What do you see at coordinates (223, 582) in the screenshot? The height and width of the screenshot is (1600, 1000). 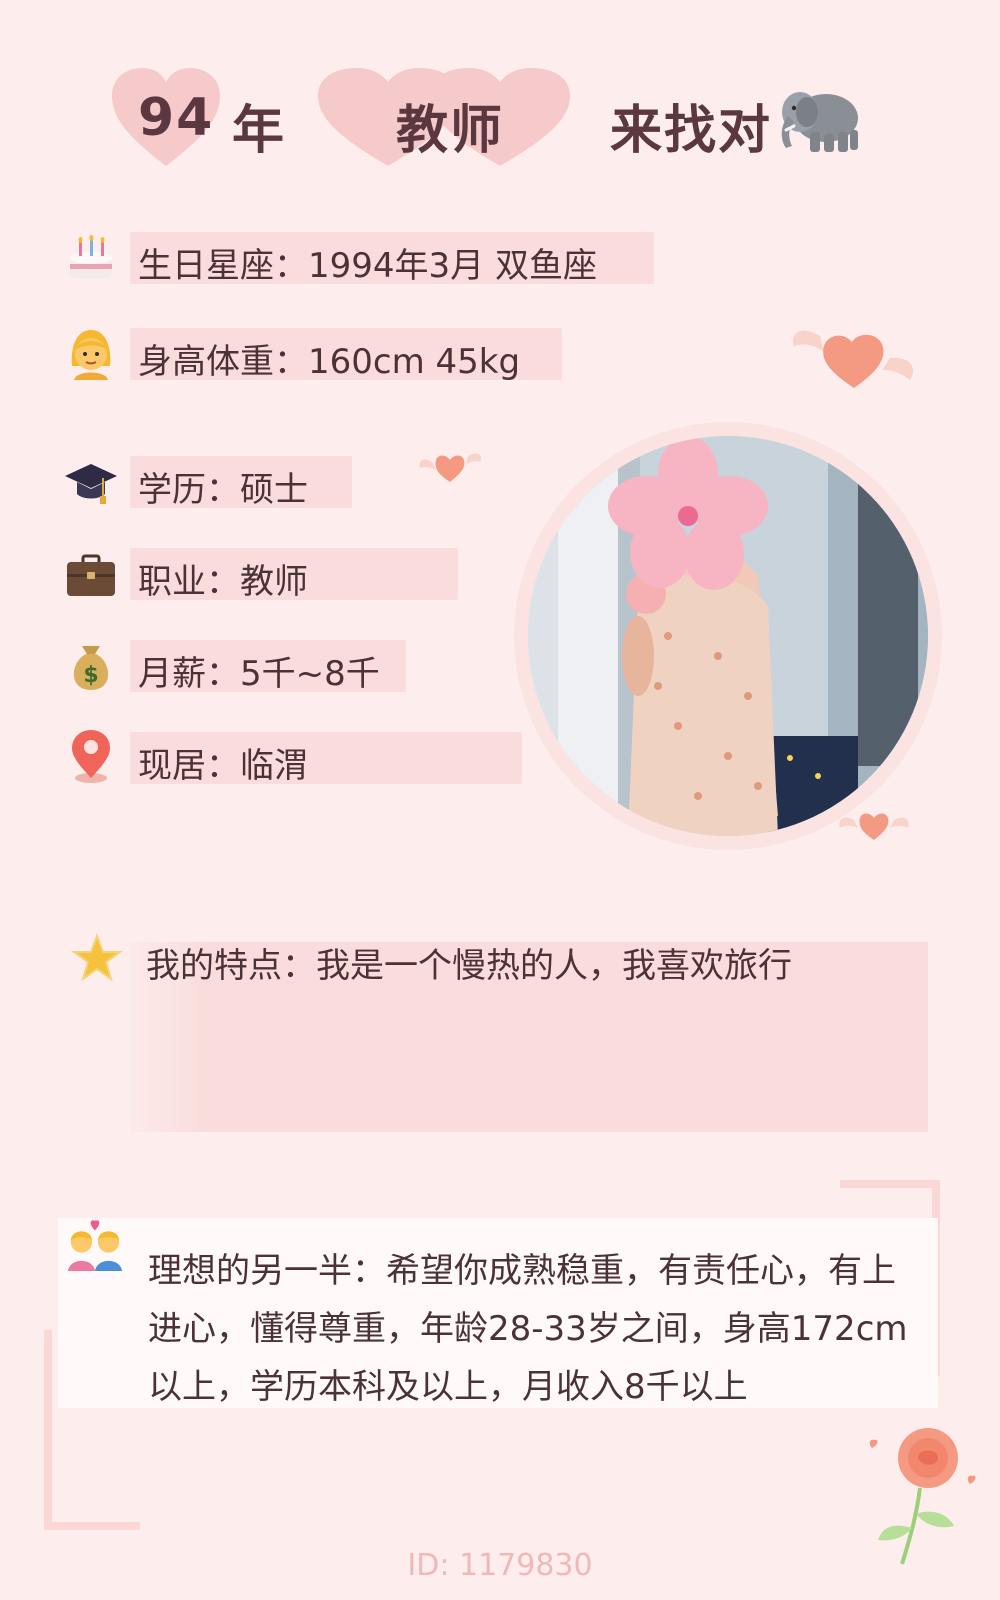 I see `occupation-text: 职业：教师` at bounding box center [223, 582].